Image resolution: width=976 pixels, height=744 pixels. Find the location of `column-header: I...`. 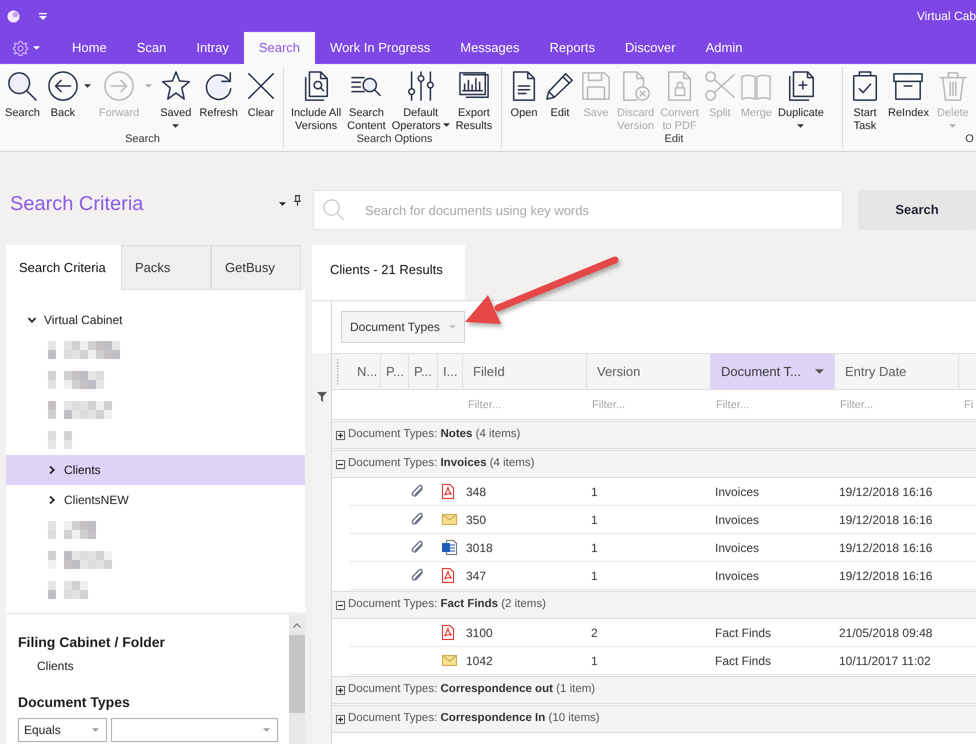

column-header: I... is located at coordinates (450, 371).